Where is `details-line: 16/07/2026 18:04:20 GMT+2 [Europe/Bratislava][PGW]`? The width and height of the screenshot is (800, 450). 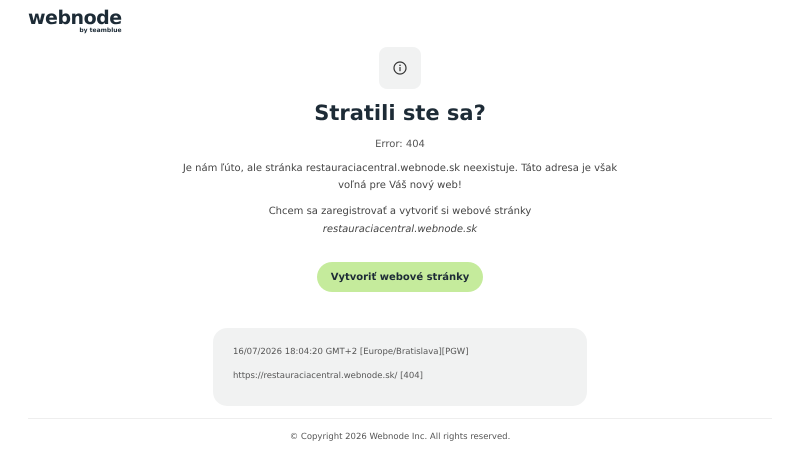 details-line: 16/07/2026 18:04:20 GMT+2 [Europe/Bratislava][PGW] is located at coordinates (351, 352).